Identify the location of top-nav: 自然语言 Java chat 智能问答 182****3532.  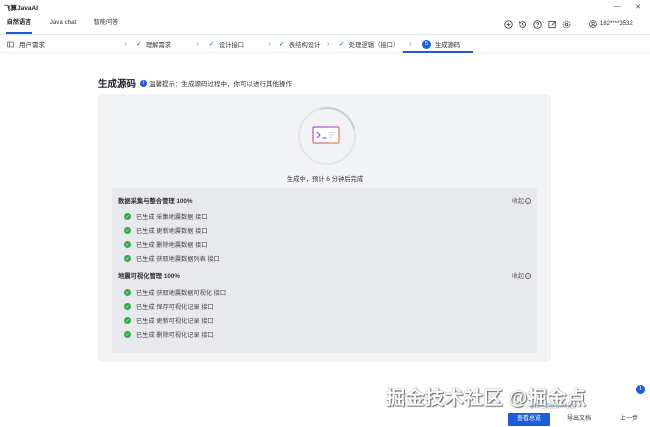
(325, 24).